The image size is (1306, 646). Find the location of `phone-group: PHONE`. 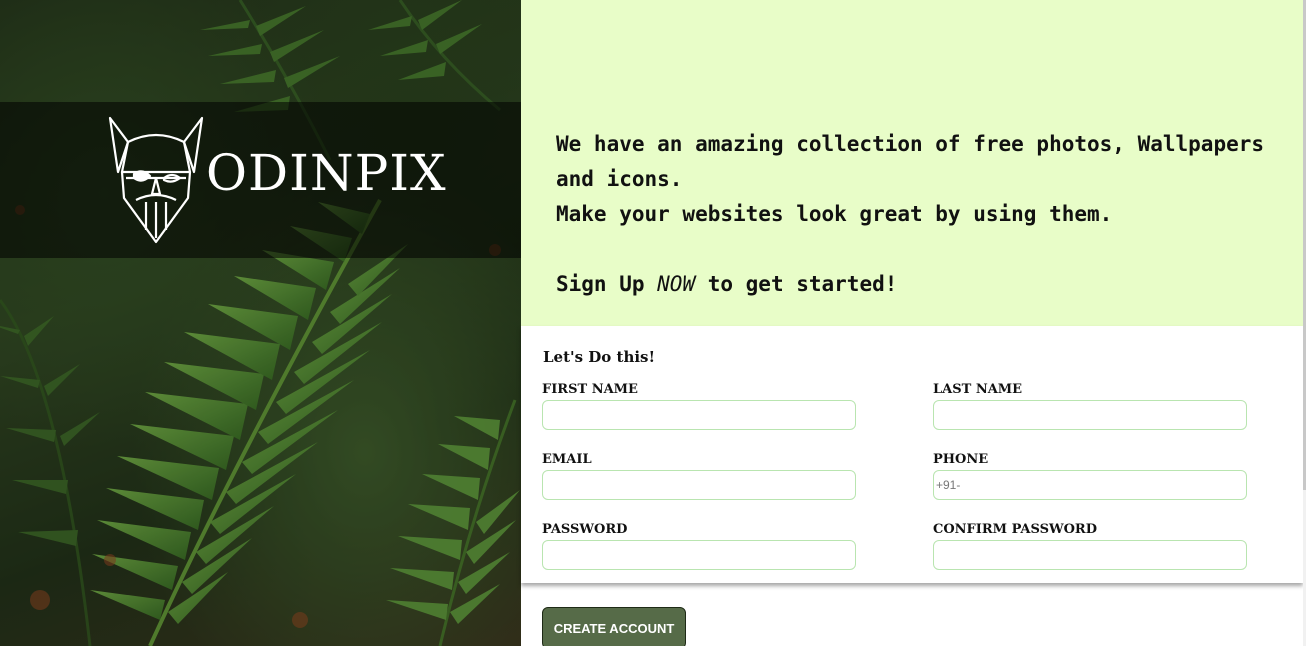

phone-group: PHONE is located at coordinates (1091, 476).